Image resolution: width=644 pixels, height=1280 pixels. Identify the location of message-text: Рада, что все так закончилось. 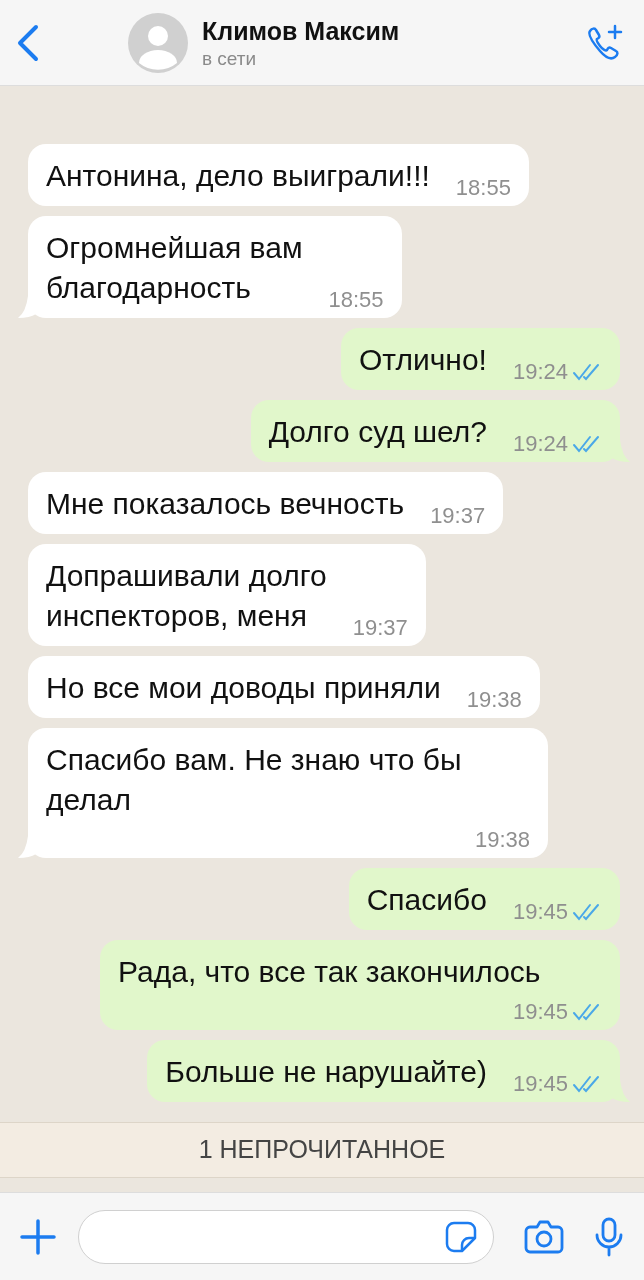
(330, 972).